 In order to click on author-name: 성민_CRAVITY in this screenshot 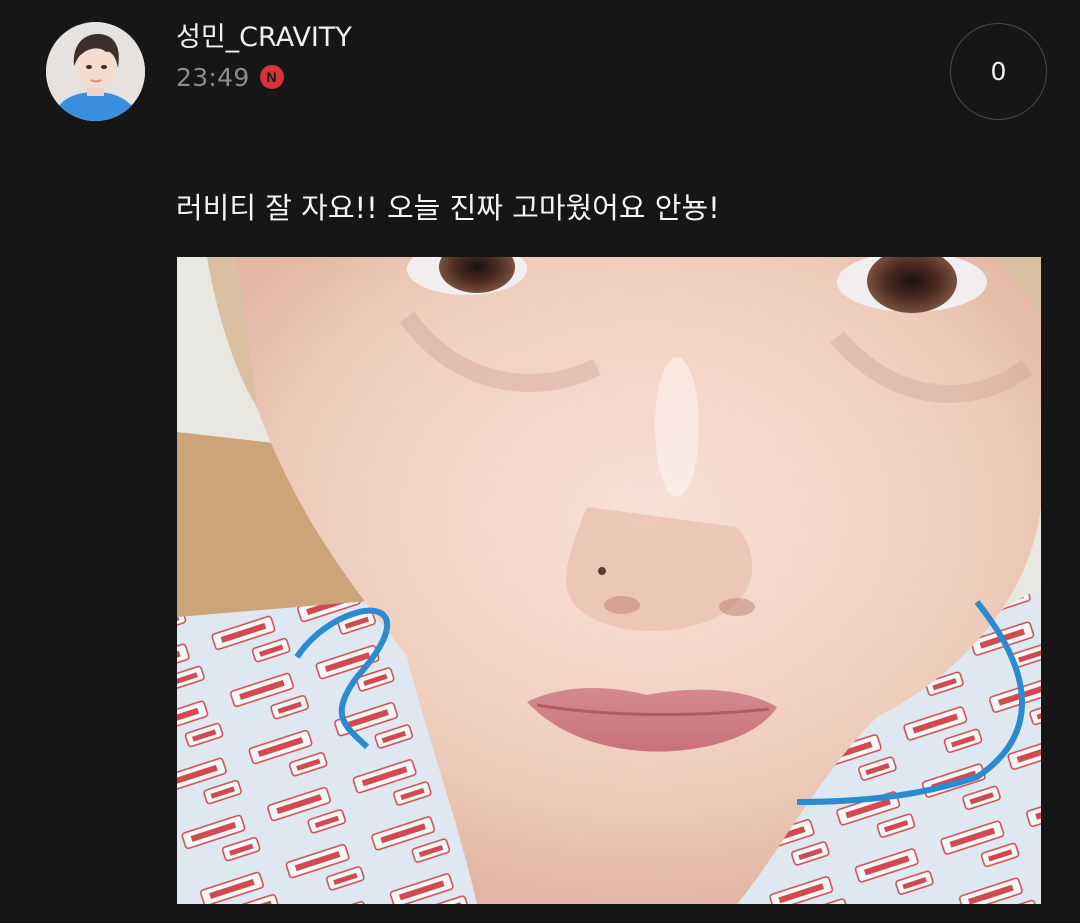, I will do `click(264, 38)`.